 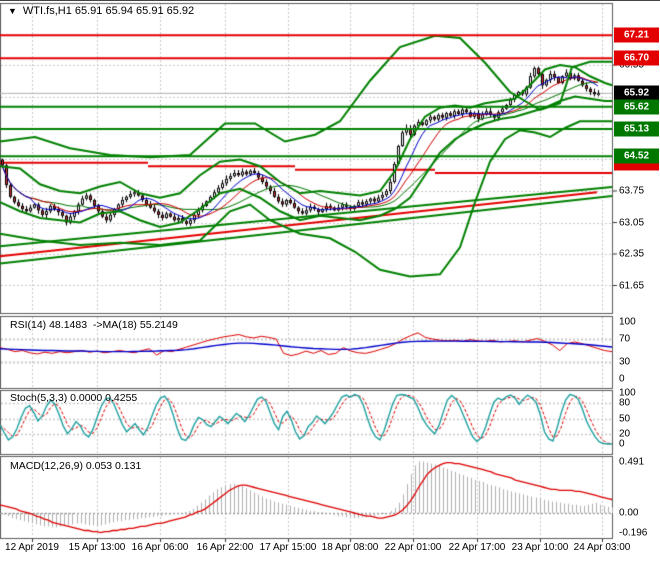 What do you see at coordinates (32, 547) in the screenshot?
I see `time-axis-label: 12 Apr 2019` at bounding box center [32, 547].